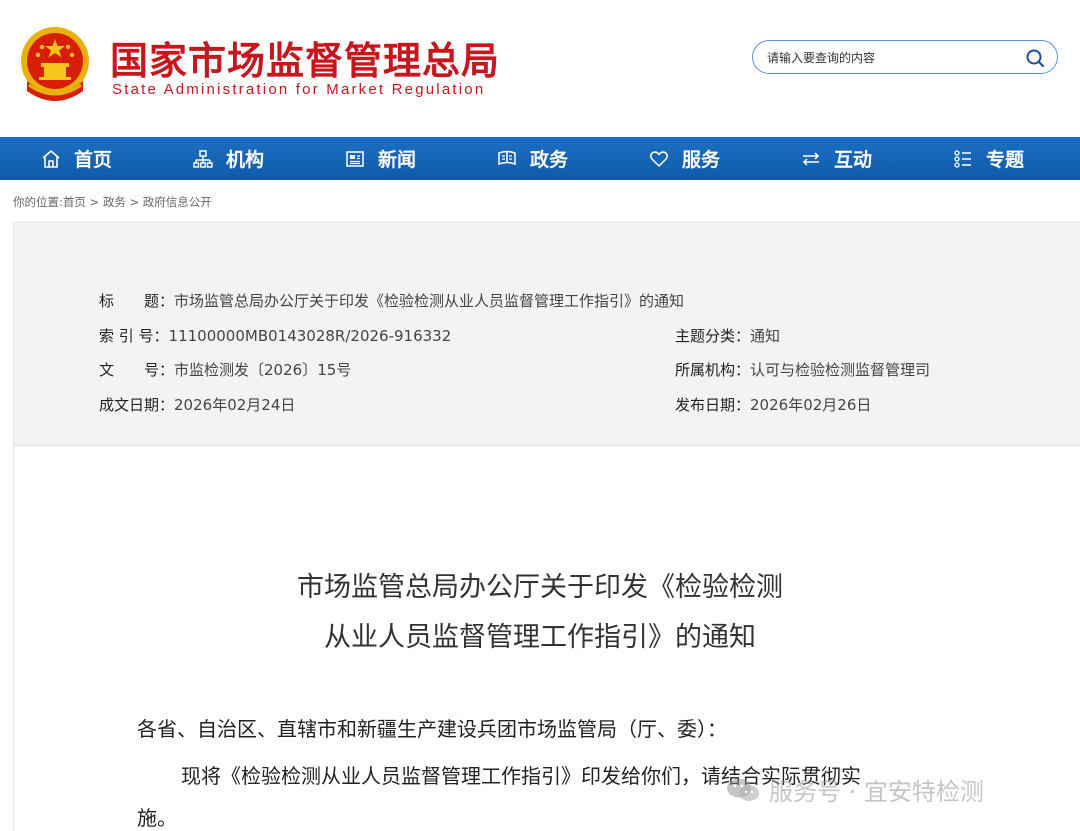 The height and width of the screenshot is (831, 1080). I want to click on article-body-line-2: 施。, so click(157, 818).